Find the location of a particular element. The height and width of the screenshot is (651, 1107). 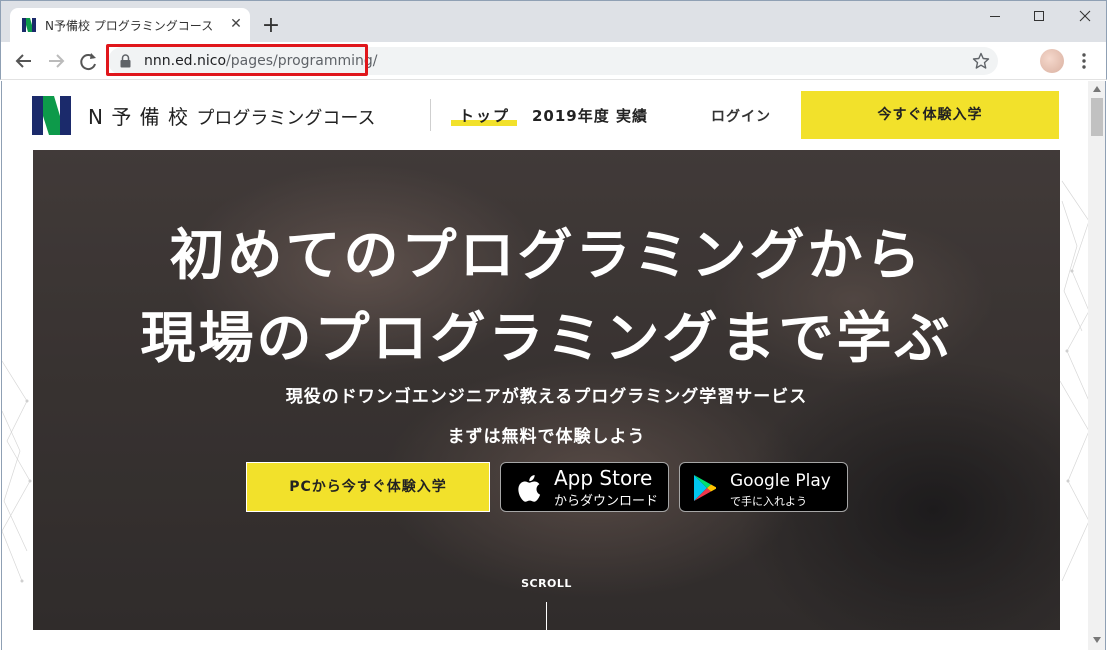

n-yobiko-favicon-icon is located at coordinates (29, 25).